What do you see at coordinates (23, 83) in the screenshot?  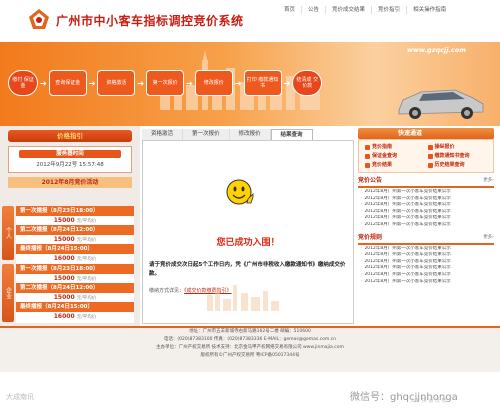 I see `step-pay-deposit: 缴付 保证金` at bounding box center [23, 83].